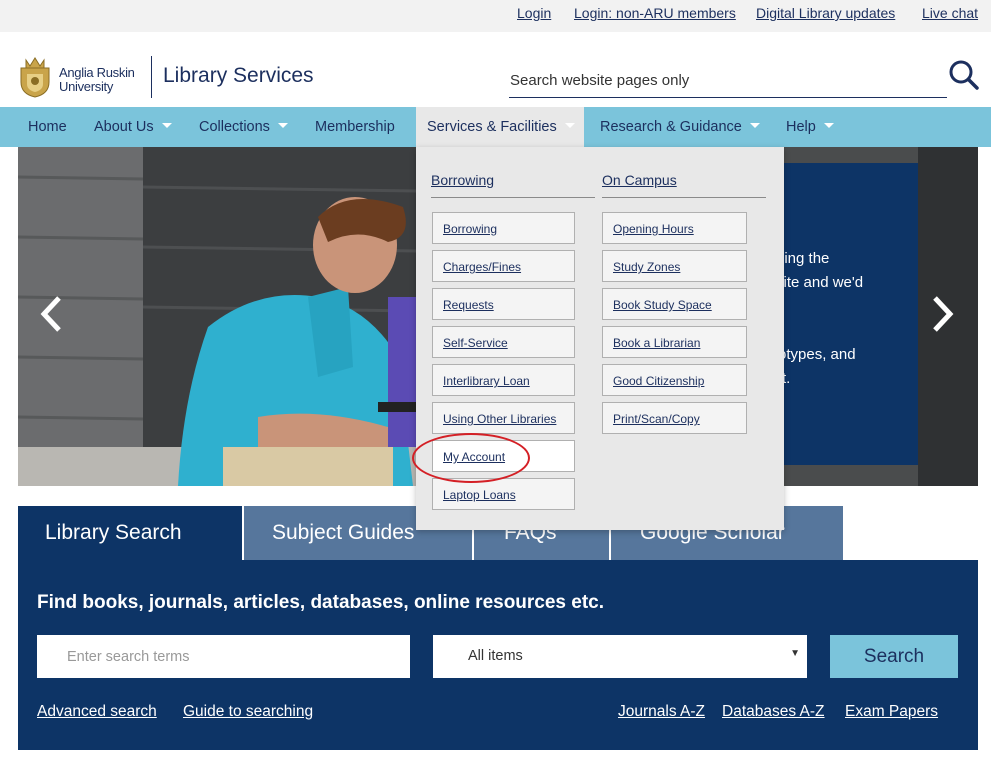 The image size is (991, 760). I want to click on live-chat-link: Live chat, so click(950, 13).